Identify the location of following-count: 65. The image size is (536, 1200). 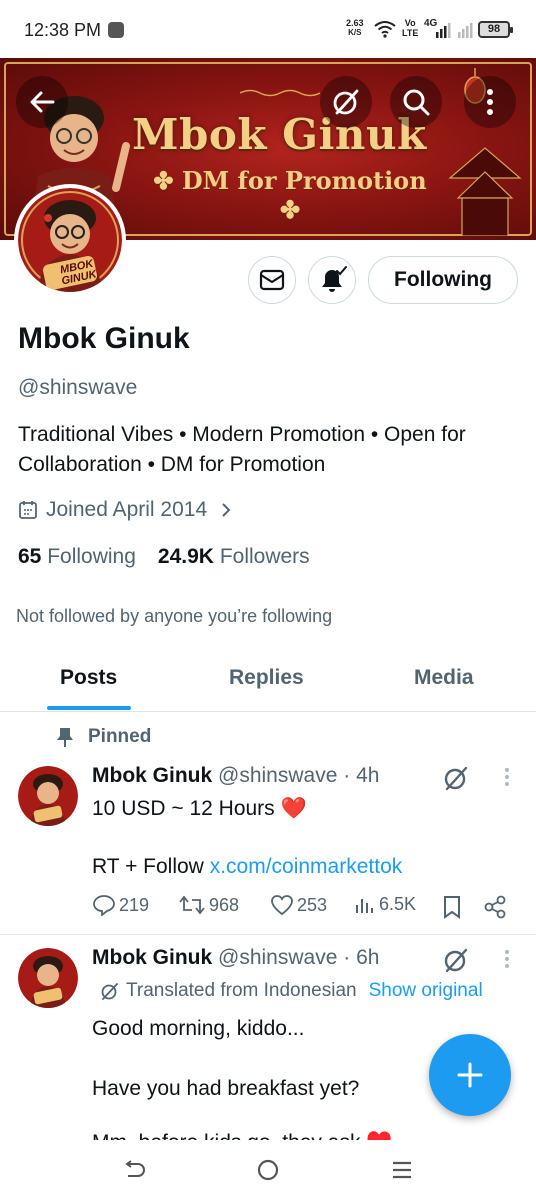
(30, 556).